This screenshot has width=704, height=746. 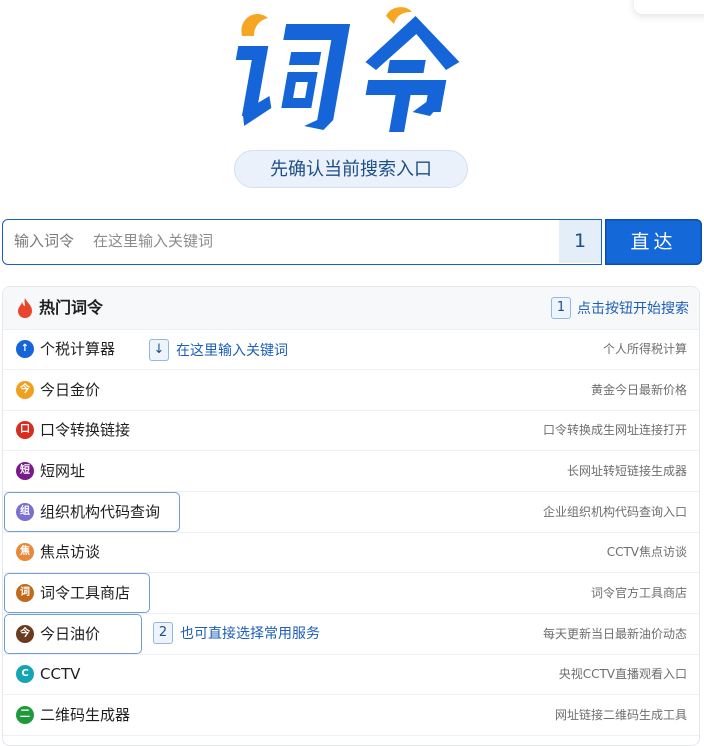 I want to click on search-input: 输入词令 在这里输入关键词 1, so click(x=302, y=242).